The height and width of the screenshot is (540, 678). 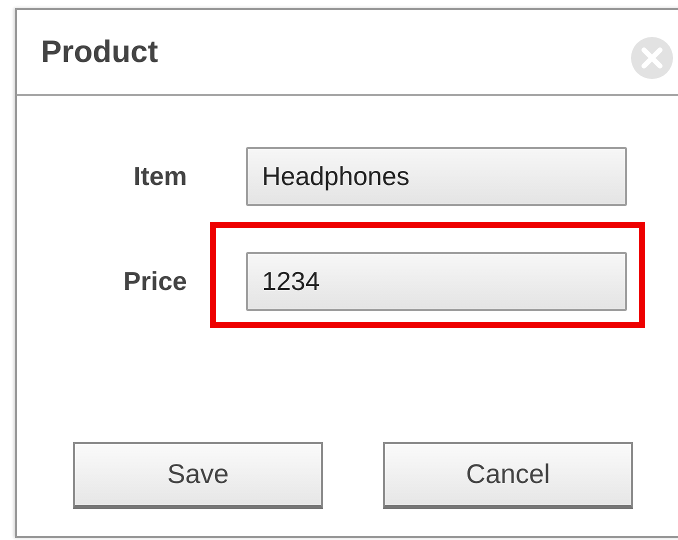 What do you see at coordinates (99, 52) in the screenshot?
I see `dialog-title: Product` at bounding box center [99, 52].